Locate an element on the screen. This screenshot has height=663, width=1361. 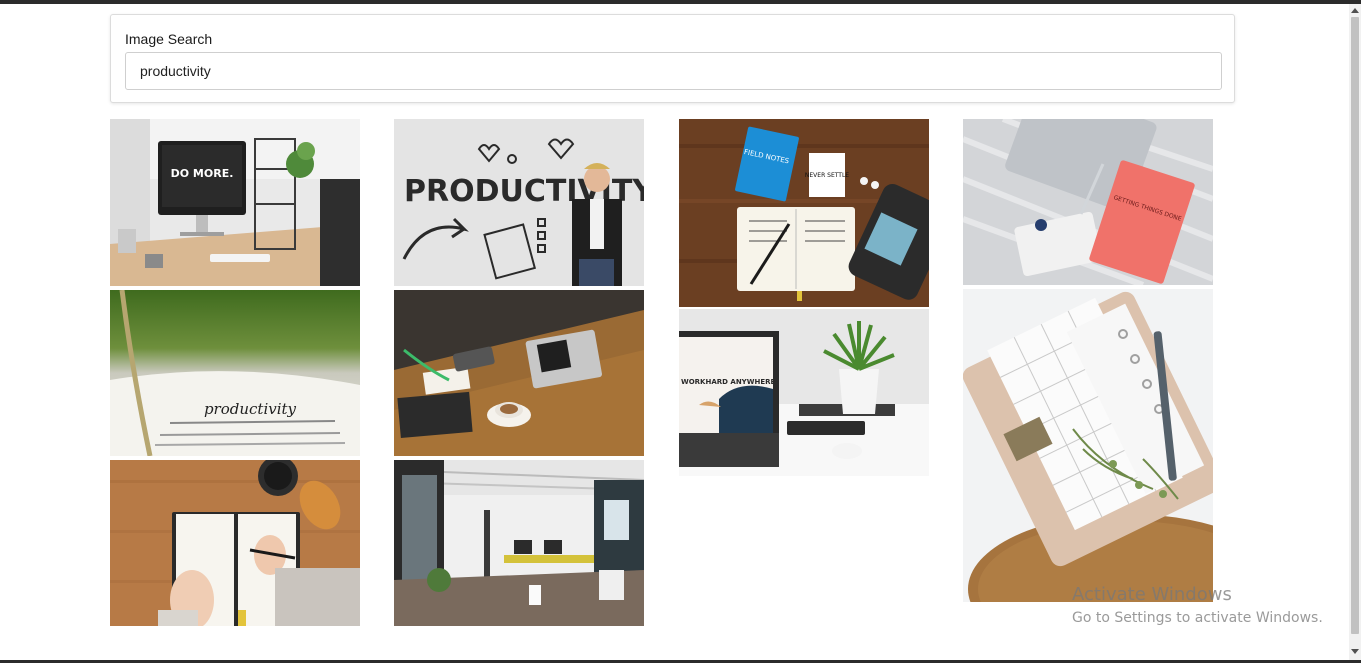
image-tile-office is located at coordinates (519, 543).